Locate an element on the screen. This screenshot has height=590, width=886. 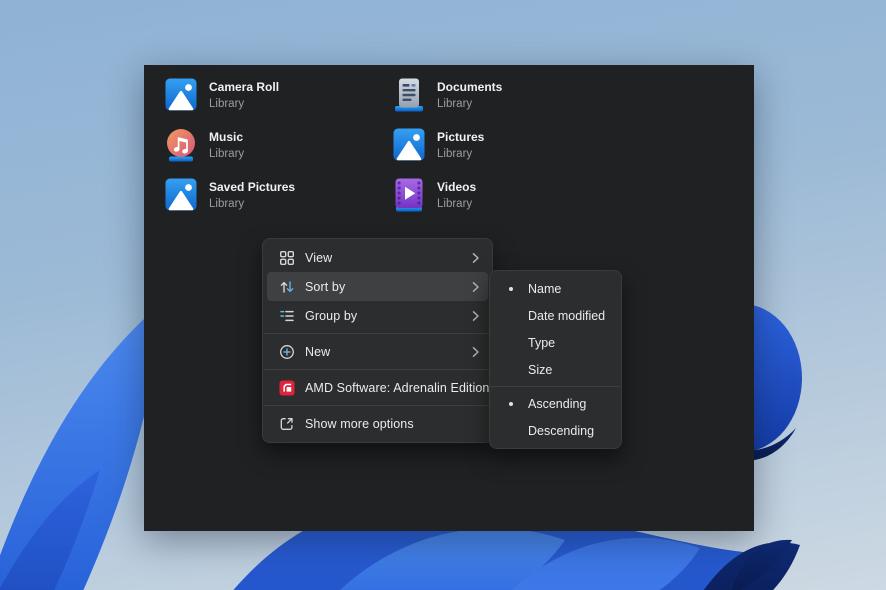
library-item-camera-roll: Camera Roll Library is located at coordinates (220, 95).